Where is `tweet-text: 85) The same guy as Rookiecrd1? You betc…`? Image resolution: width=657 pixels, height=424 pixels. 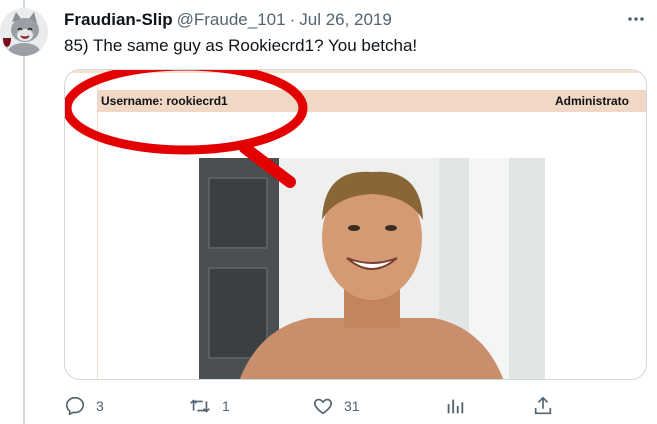 tweet-text: 85) The same guy as Rookiecrd1? You betc… is located at coordinates (241, 45).